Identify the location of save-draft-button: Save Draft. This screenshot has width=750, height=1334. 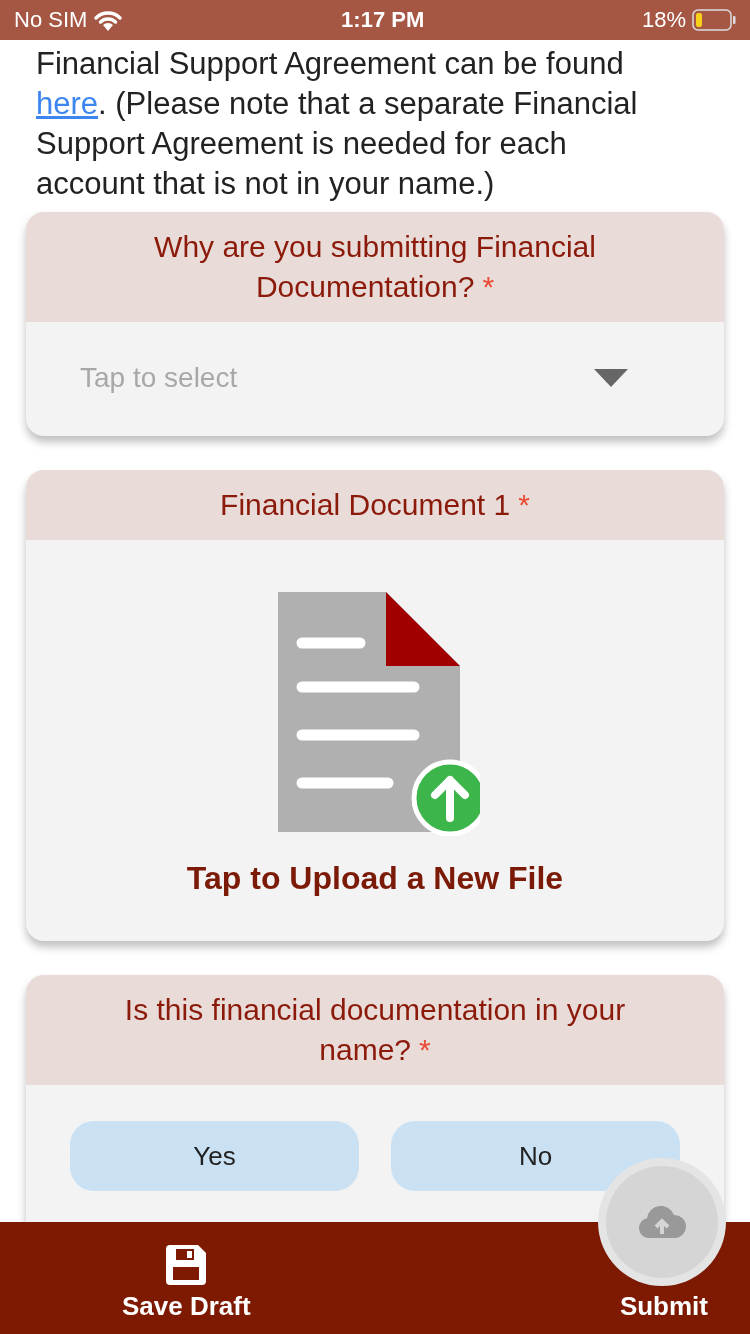
(186, 1283).